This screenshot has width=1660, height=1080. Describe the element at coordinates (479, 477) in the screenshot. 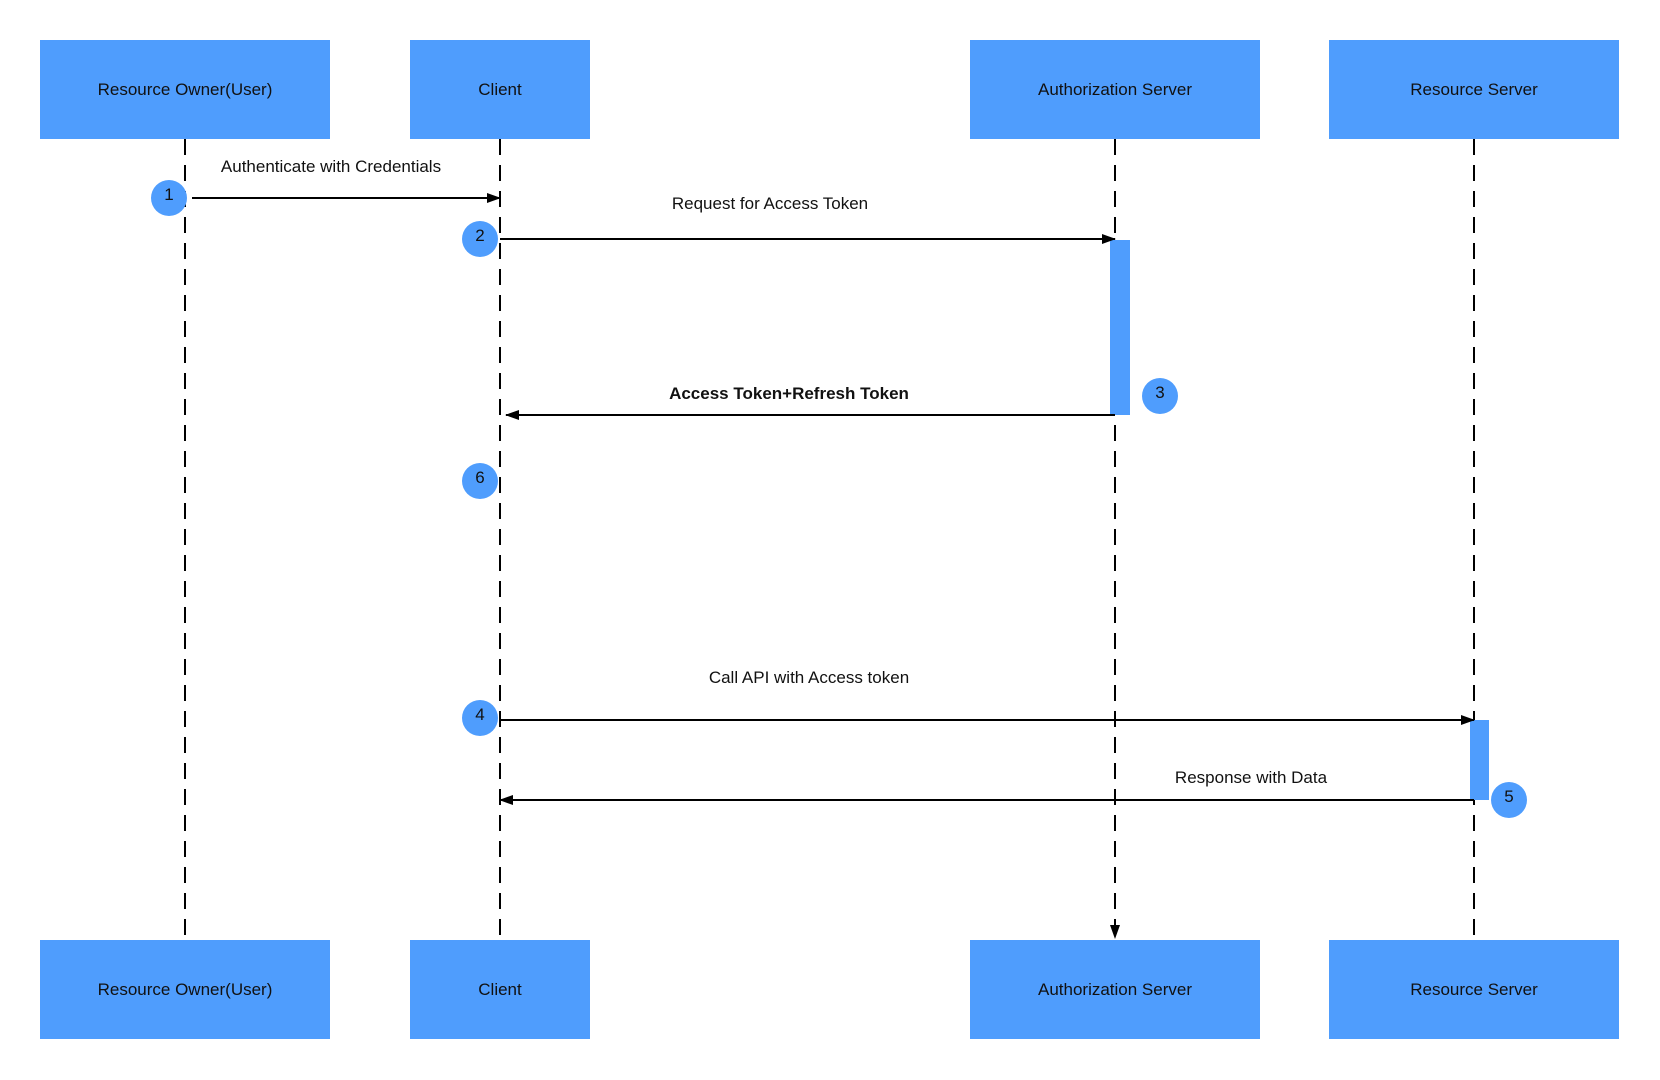

I see `step-number-6: 6` at that location.